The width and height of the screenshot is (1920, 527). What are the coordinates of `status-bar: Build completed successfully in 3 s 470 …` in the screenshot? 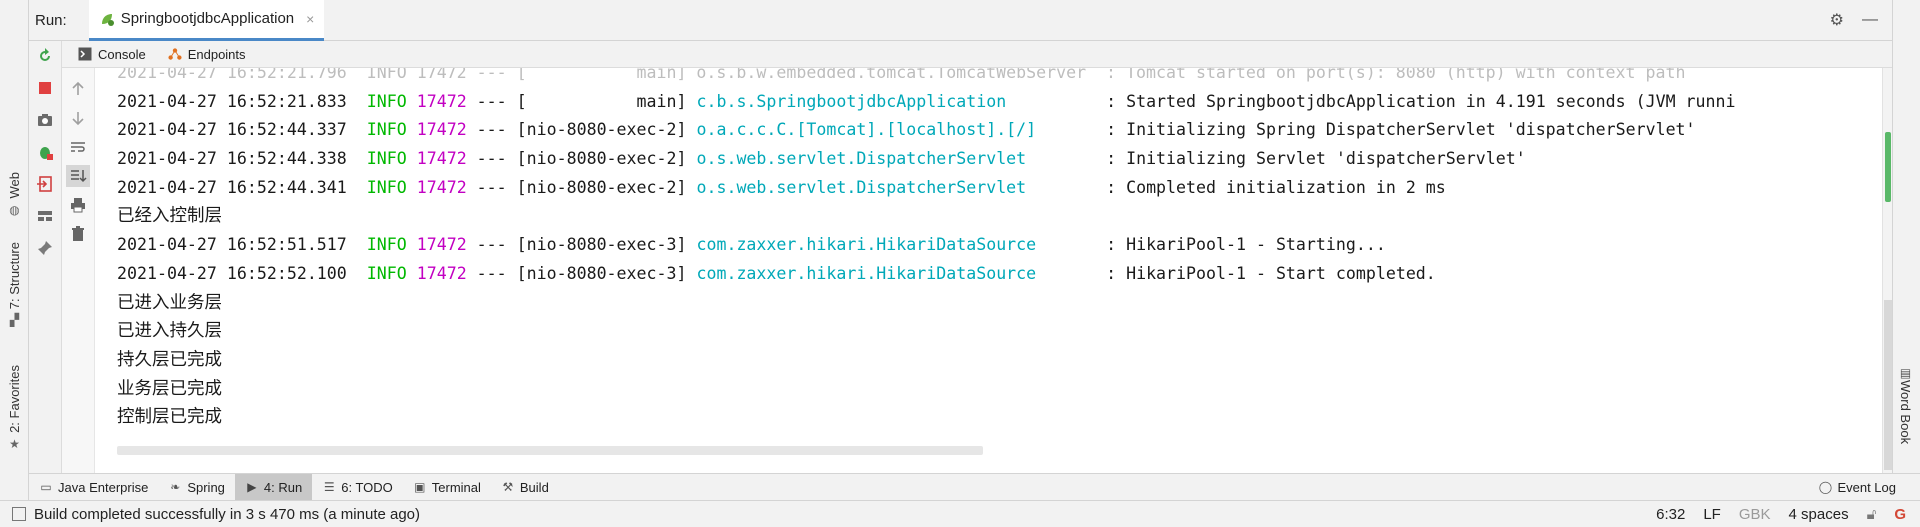 It's located at (960, 513).